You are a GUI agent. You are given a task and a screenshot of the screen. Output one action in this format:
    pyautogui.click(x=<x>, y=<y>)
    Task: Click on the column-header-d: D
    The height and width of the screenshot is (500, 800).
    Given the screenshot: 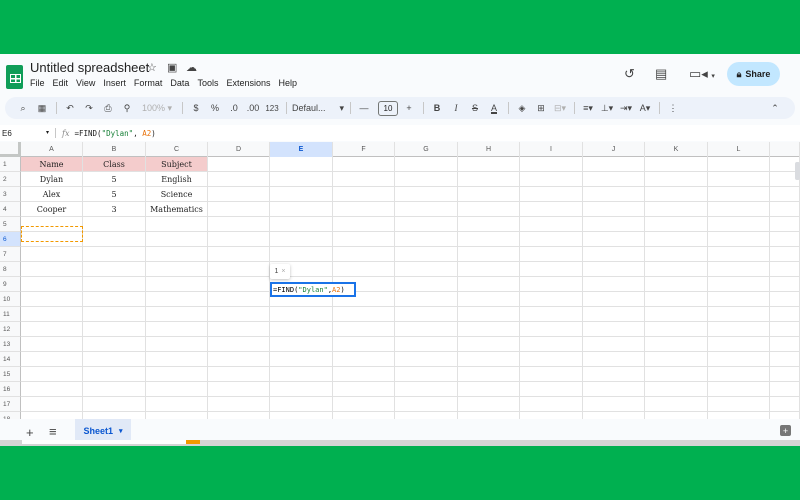 What is the action you would take?
    pyautogui.click(x=239, y=149)
    